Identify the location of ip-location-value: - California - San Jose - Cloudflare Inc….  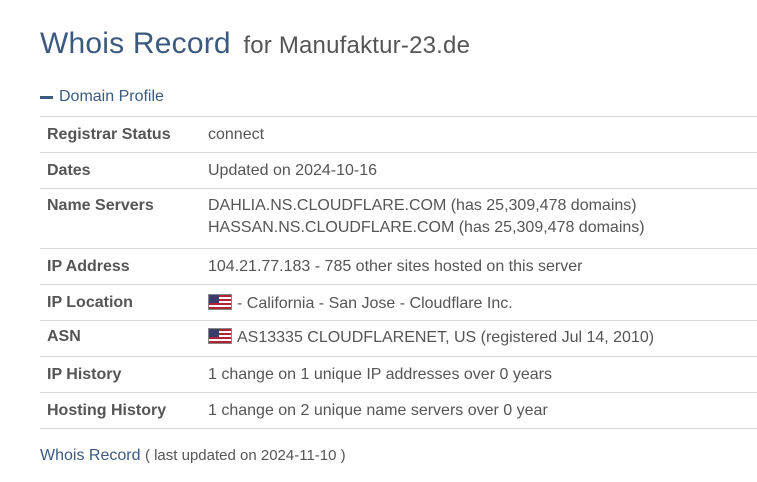
(482, 302).